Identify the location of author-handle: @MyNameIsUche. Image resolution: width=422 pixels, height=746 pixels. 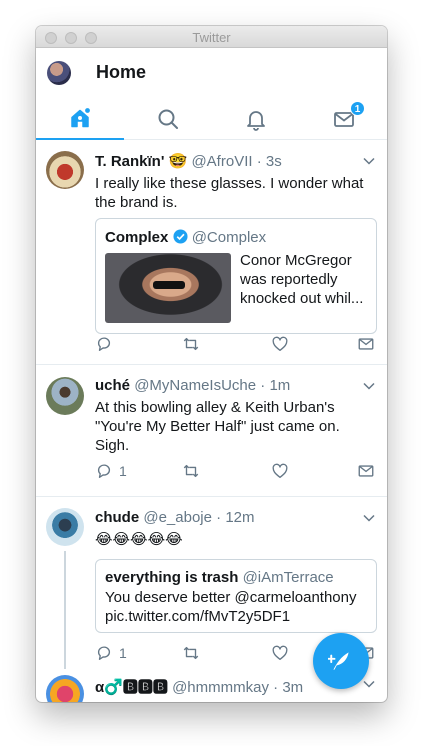
(195, 385).